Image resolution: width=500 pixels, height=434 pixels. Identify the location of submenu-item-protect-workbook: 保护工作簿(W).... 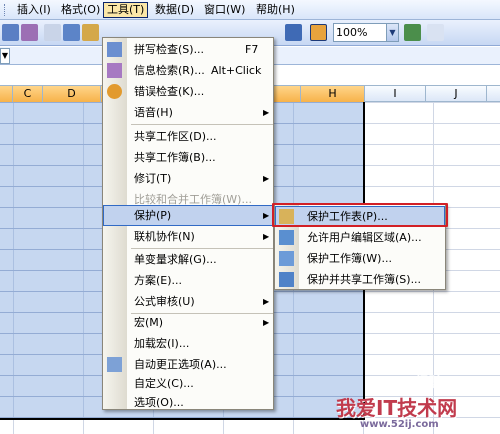
(360, 258).